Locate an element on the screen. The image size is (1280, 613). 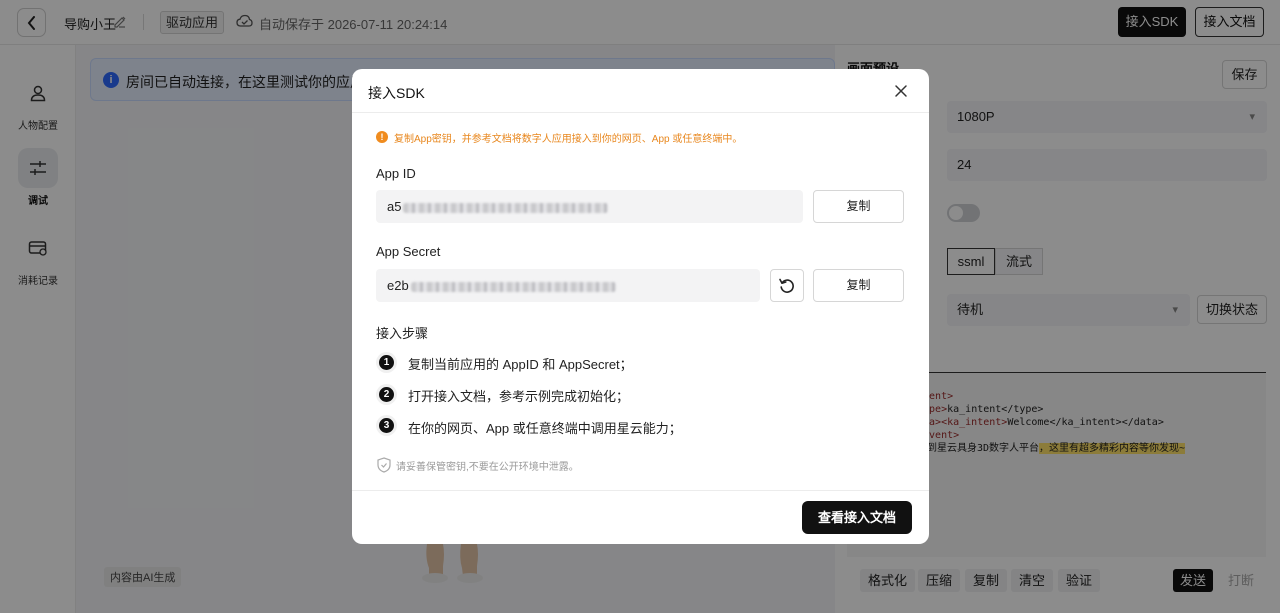
step-number-icon: 2 is located at coordinates (386, 394).